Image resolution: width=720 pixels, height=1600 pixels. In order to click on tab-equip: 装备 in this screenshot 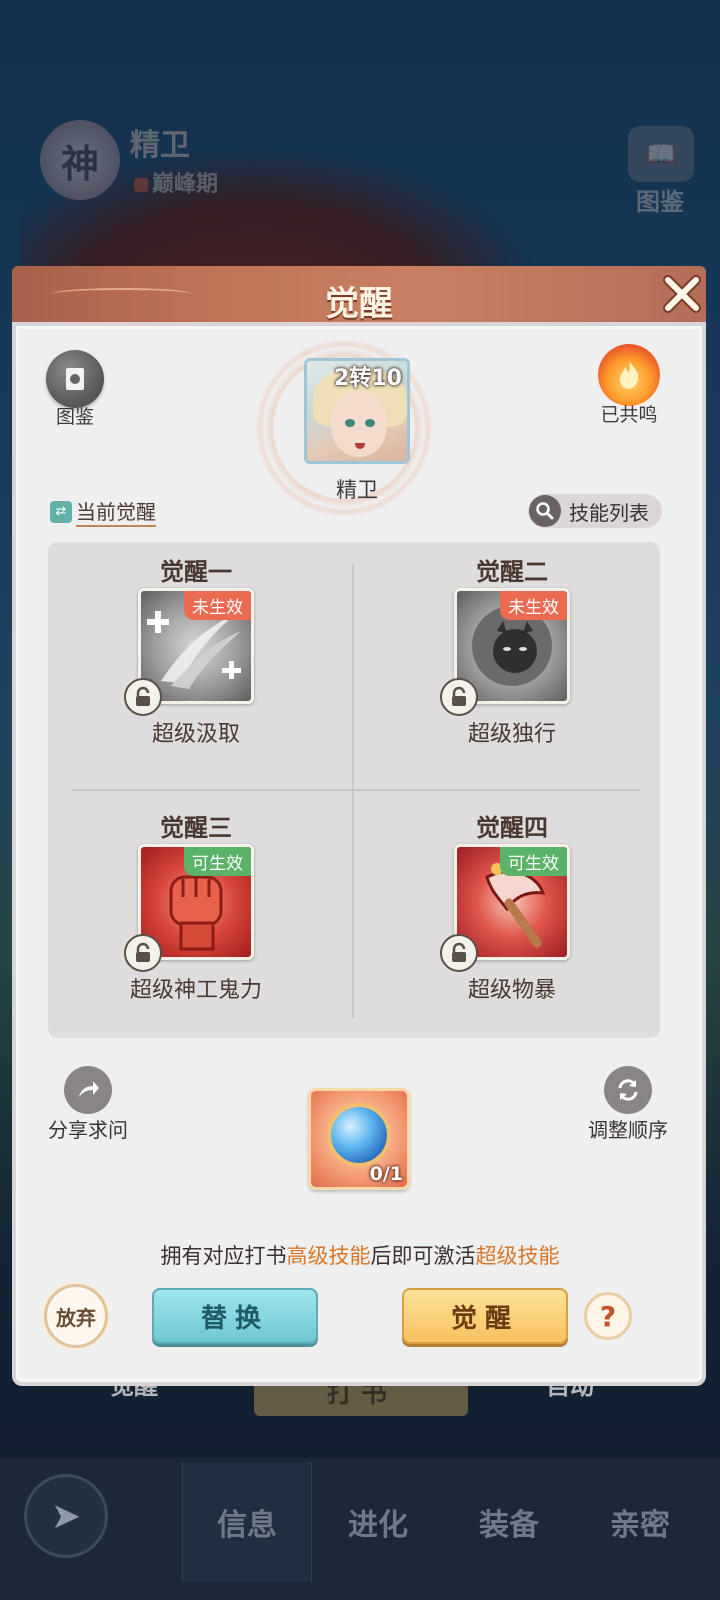, I will do `click(509, 1525)`.